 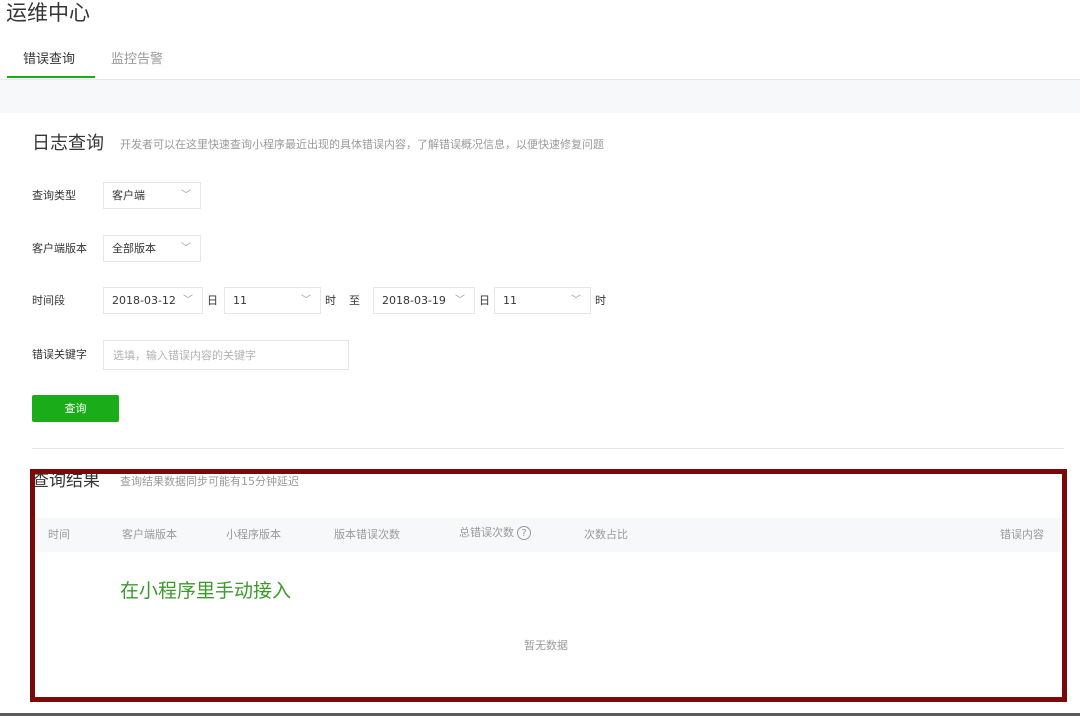 I want to click on start-date-select: 2018-03-12 ﹀, so click(x=153, y=300).